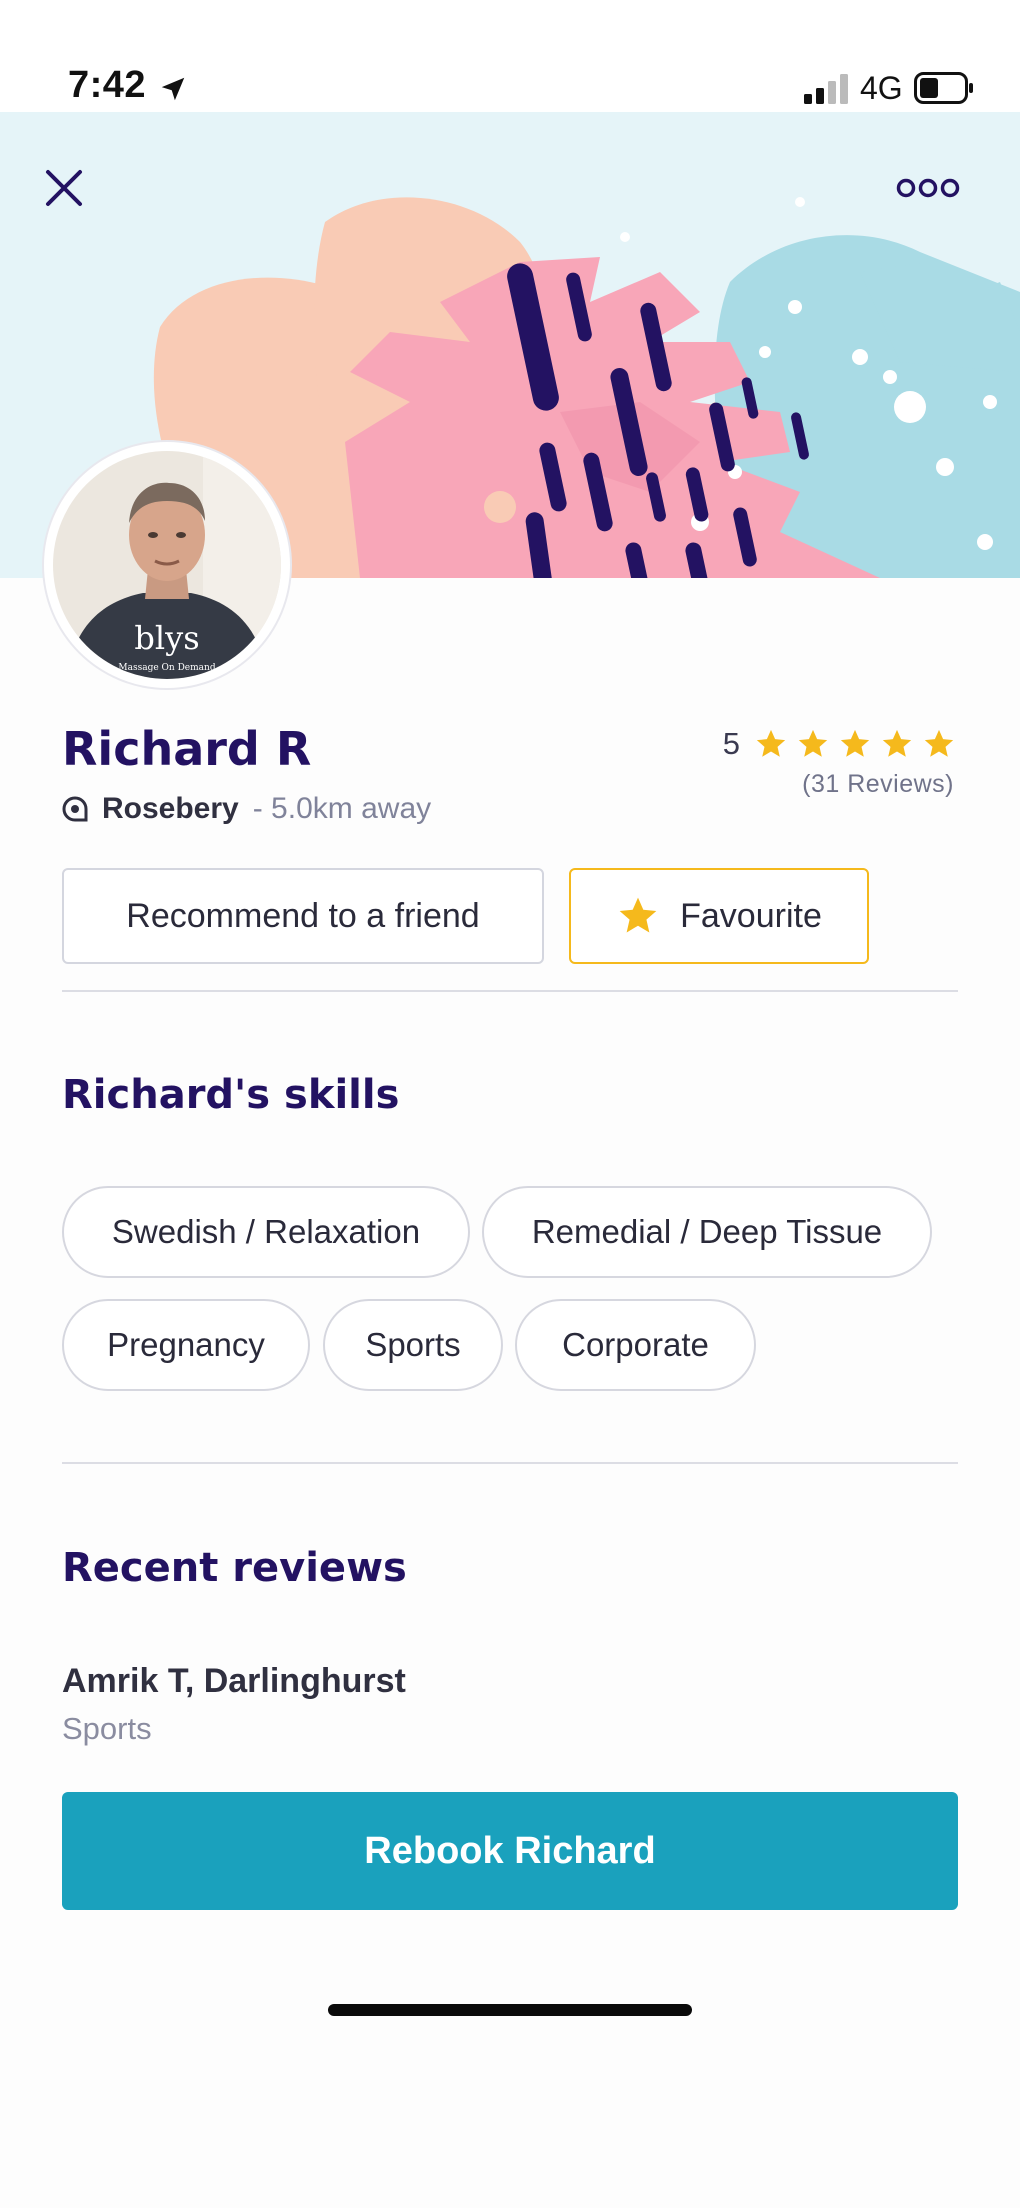  What do you see at coordinates (928, 188) in the screenshot?
I see `more-icon` at bounding box center [928, 188].